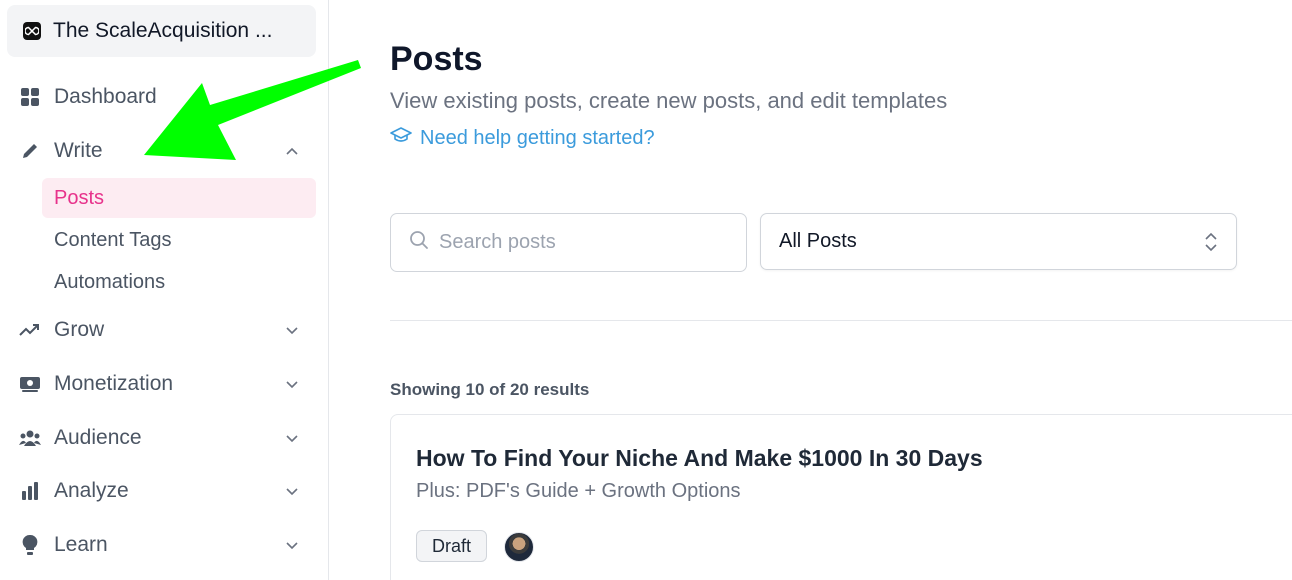 The image size is (1292, 580). Describe the element at coordinates (81, 544) in the screenshot. I see `nav-learn-label: Learn` at that location.